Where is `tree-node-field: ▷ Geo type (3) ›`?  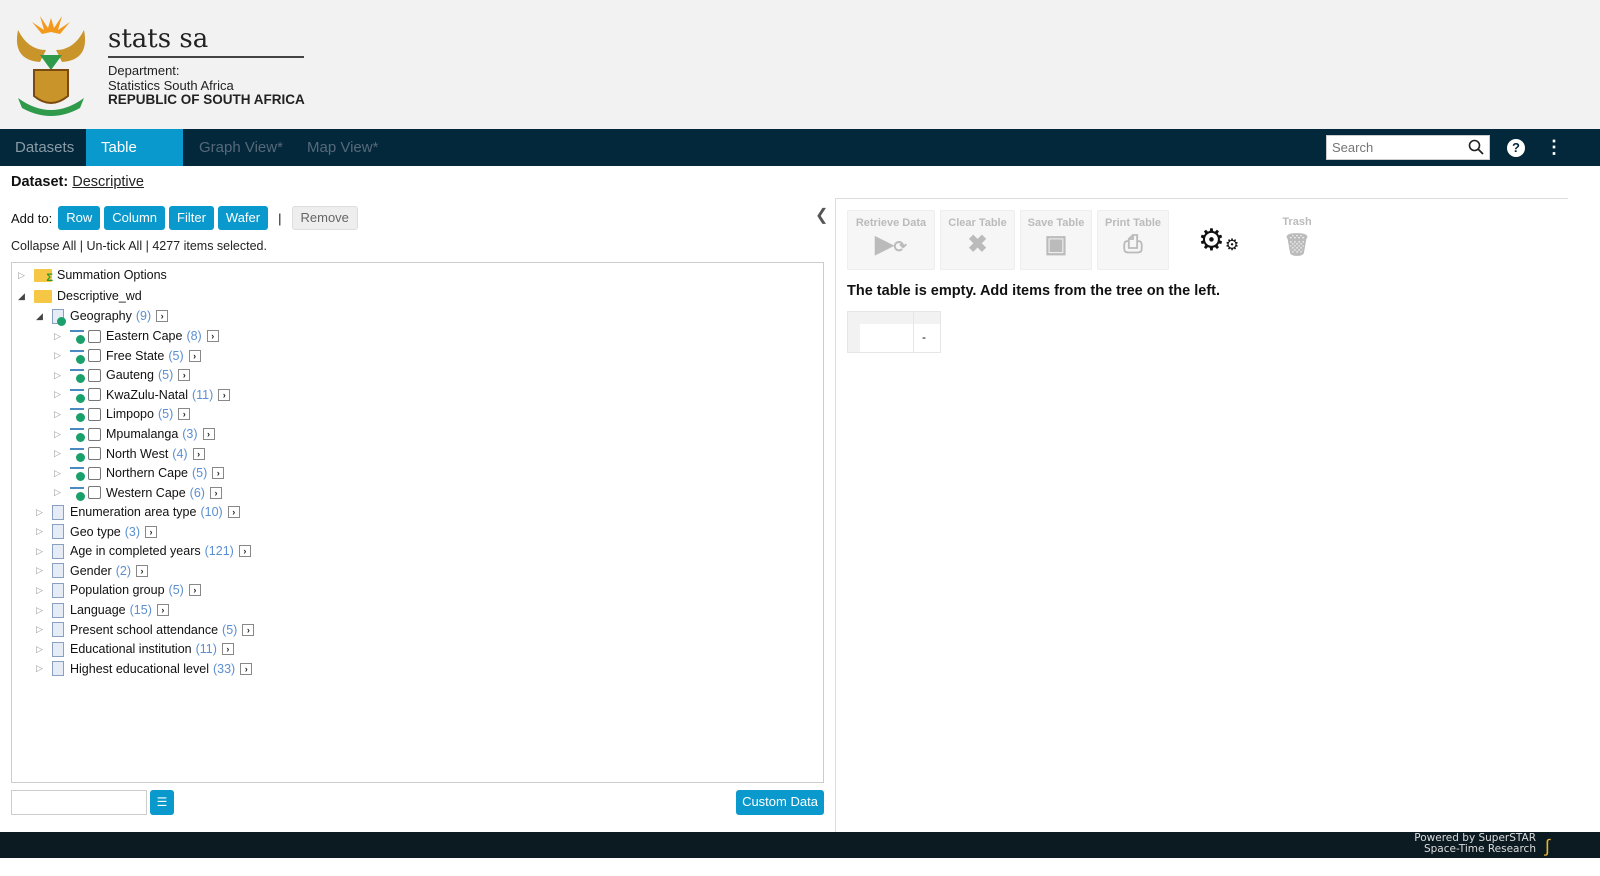 tree-node-field: ▷ Geo type (3) › is located at coordinates (97, 532).